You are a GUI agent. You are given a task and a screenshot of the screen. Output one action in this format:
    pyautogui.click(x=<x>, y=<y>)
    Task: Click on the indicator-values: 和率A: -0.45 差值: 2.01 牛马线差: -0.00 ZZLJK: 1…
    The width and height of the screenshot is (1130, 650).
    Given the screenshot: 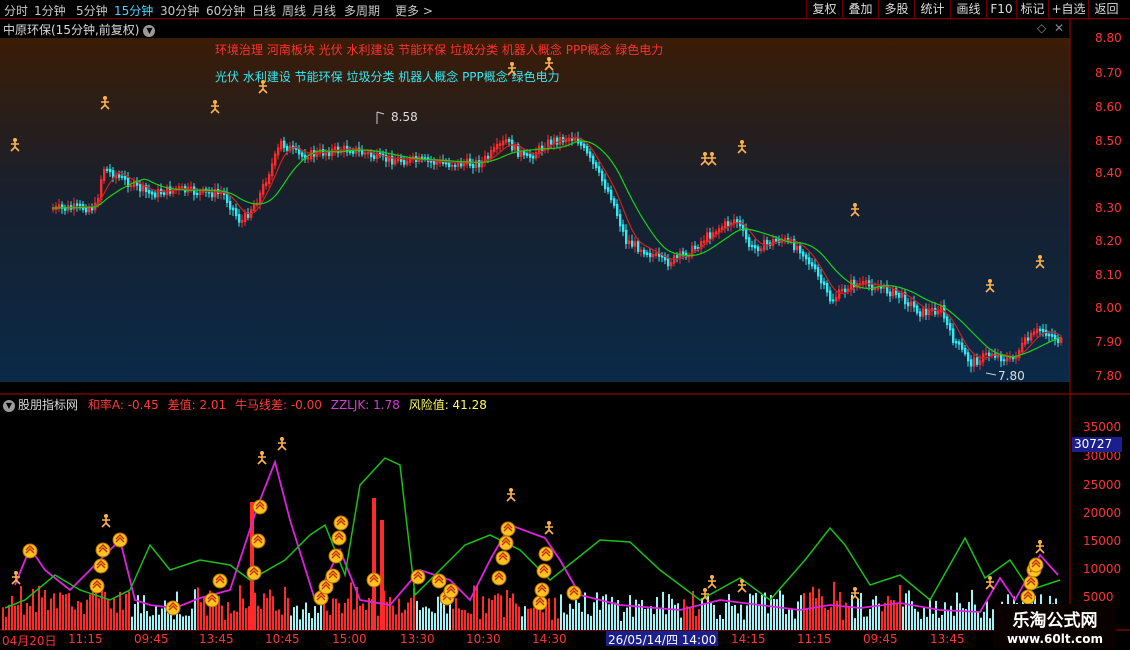 What is the action you would take?
    pyautogui.click(x=290, y=405)
    